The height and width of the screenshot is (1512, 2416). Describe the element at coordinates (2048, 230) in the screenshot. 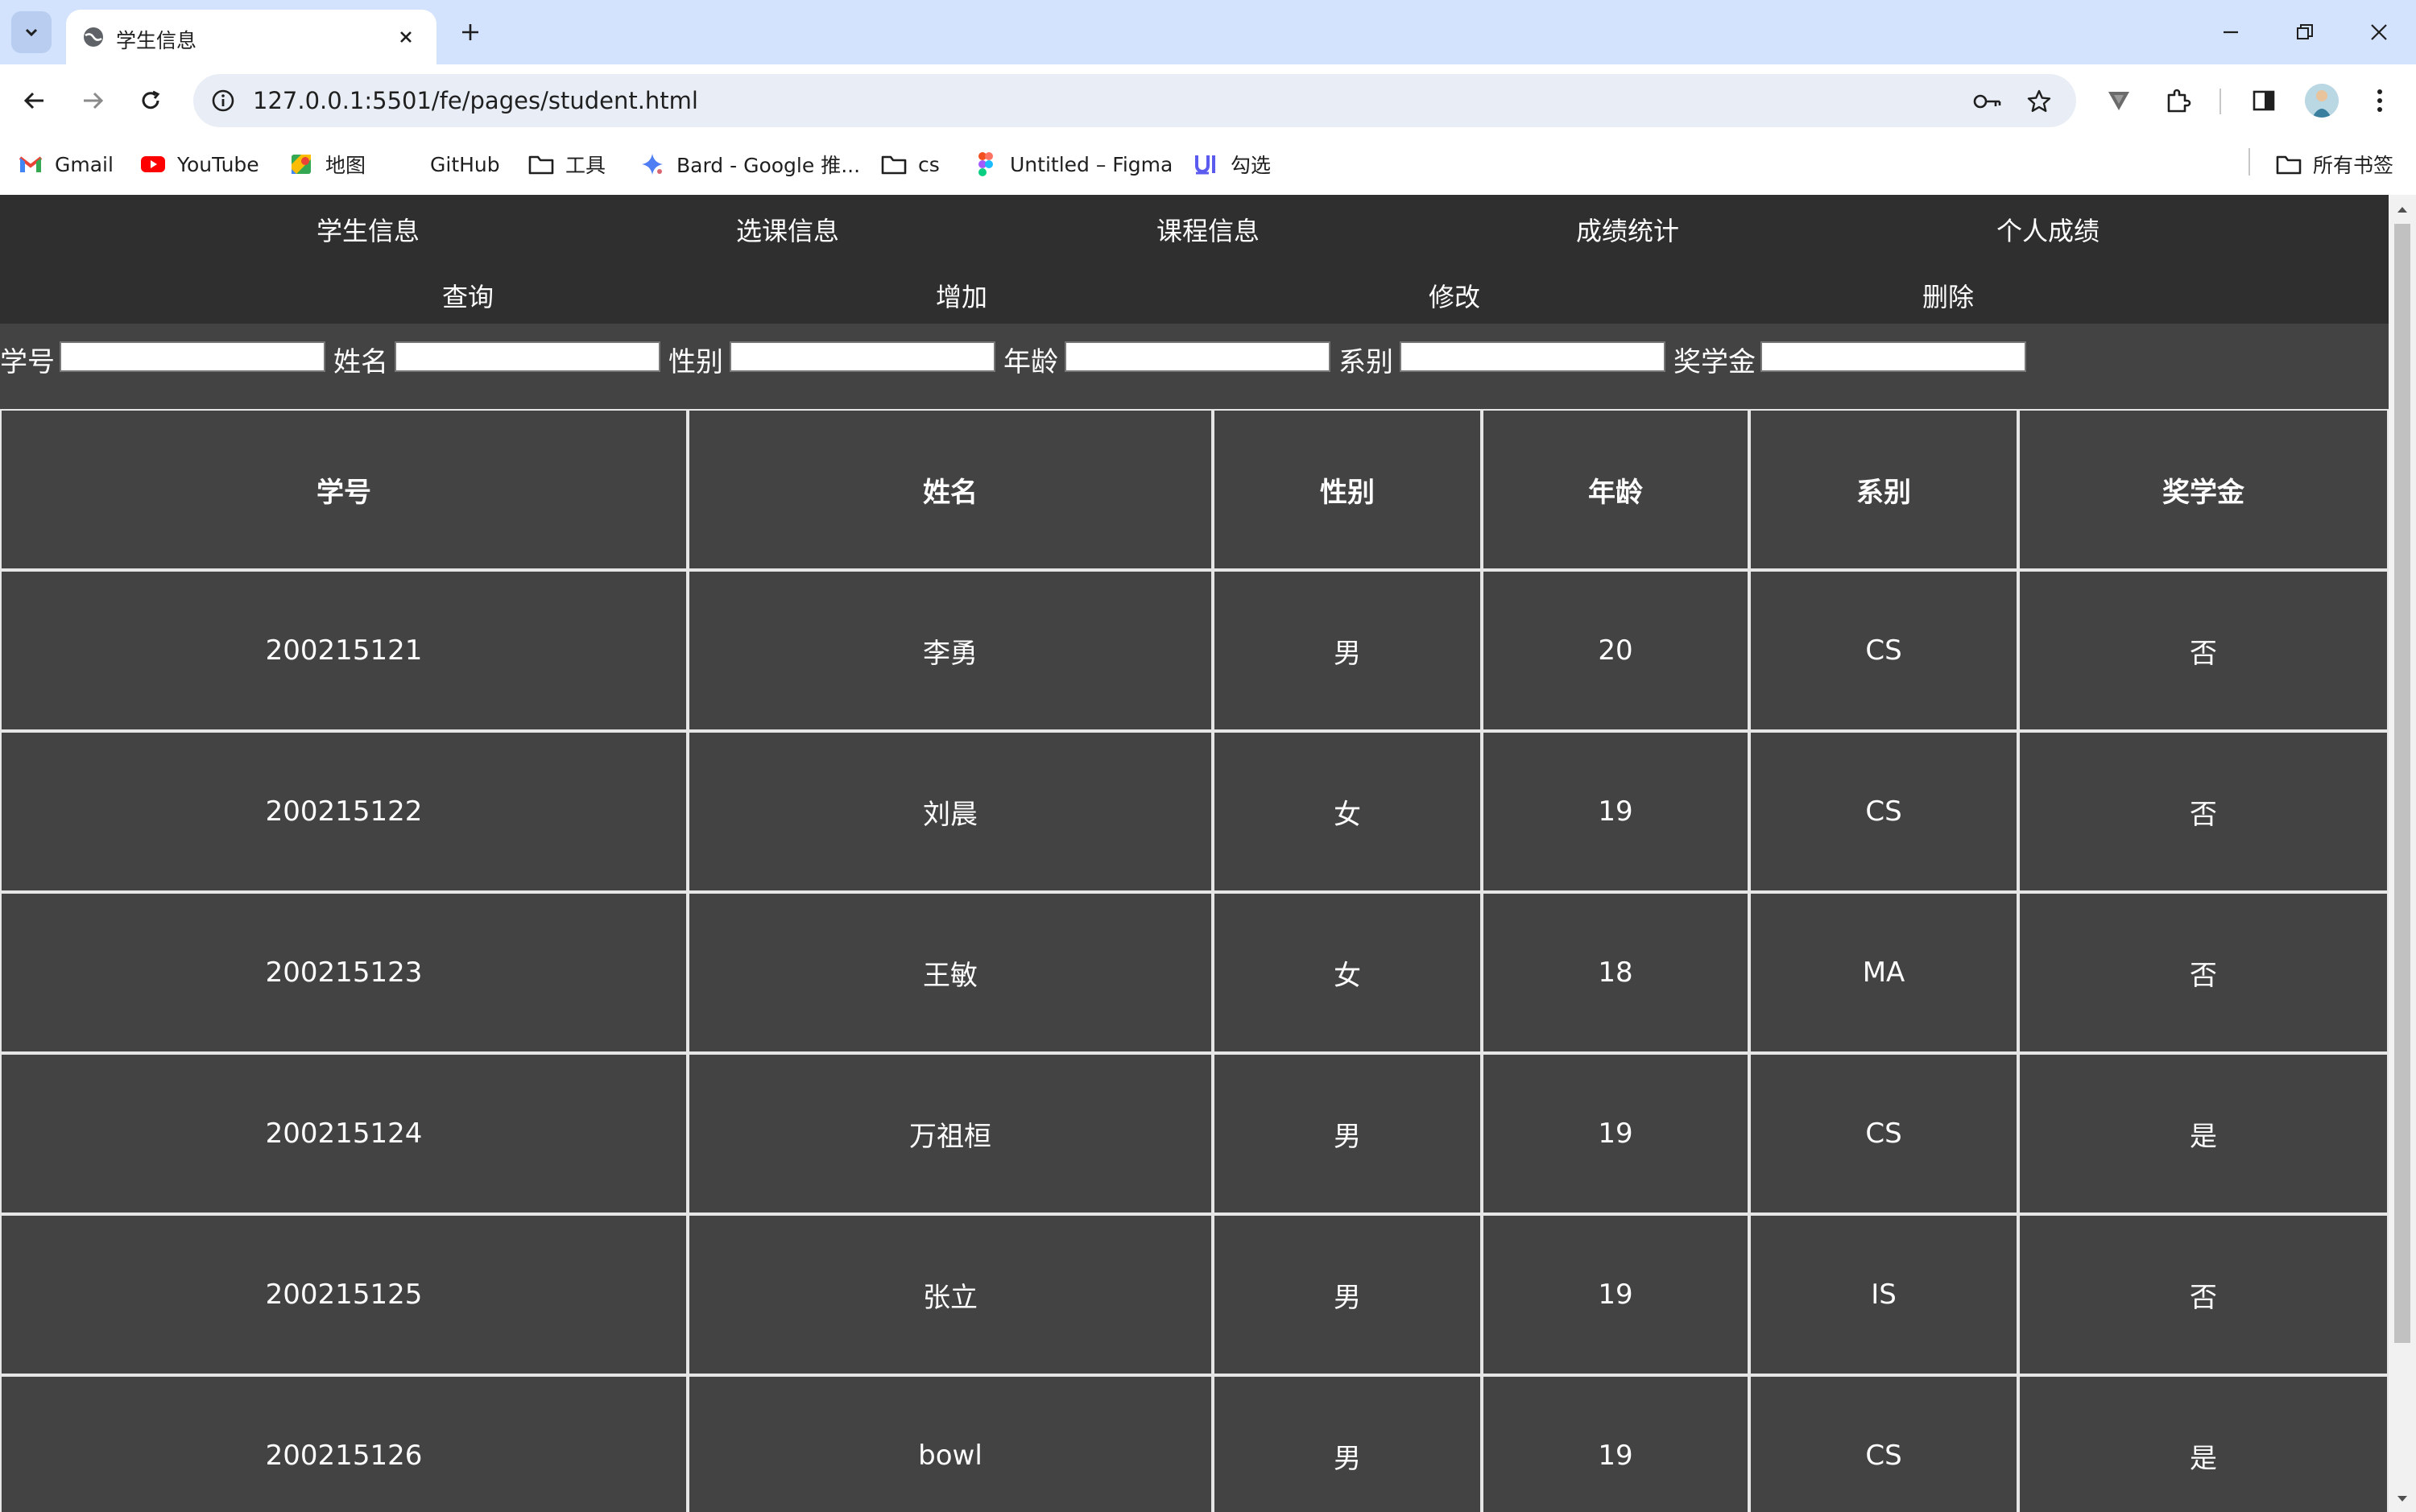

I see `nav-personal-grades: 个人成绩` at that location.